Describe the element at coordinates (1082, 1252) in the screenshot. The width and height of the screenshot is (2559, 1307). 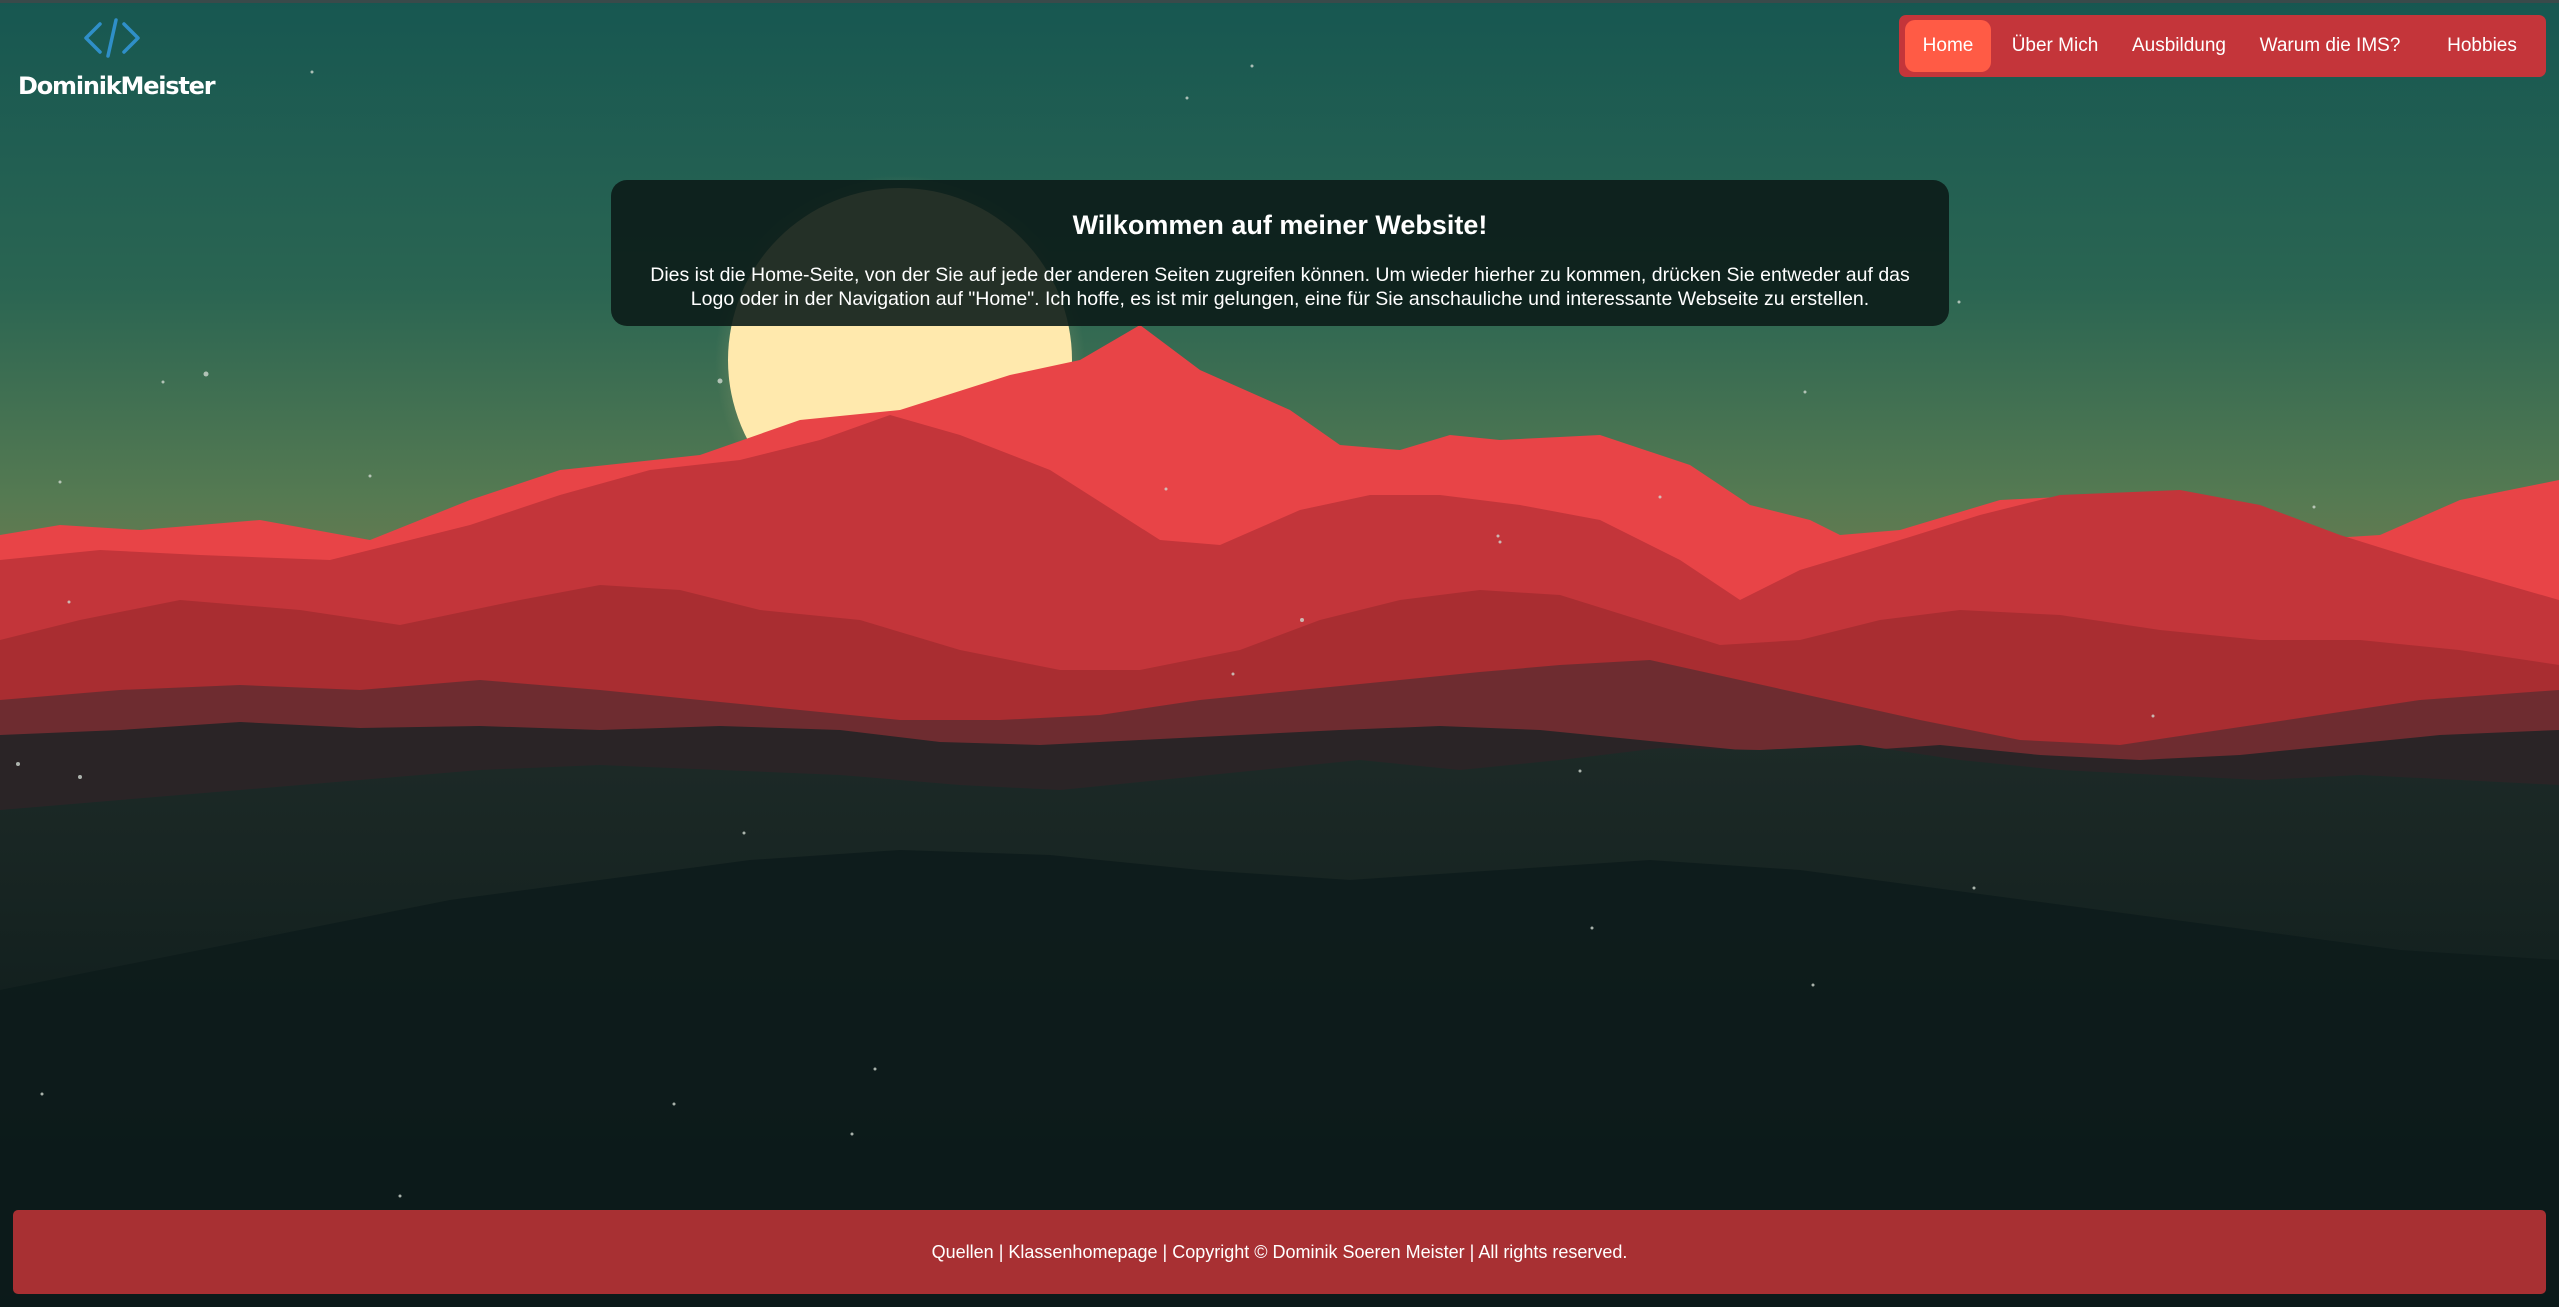
I see `footer-link-klassenhomepage: Klassenhomepage` at that location.